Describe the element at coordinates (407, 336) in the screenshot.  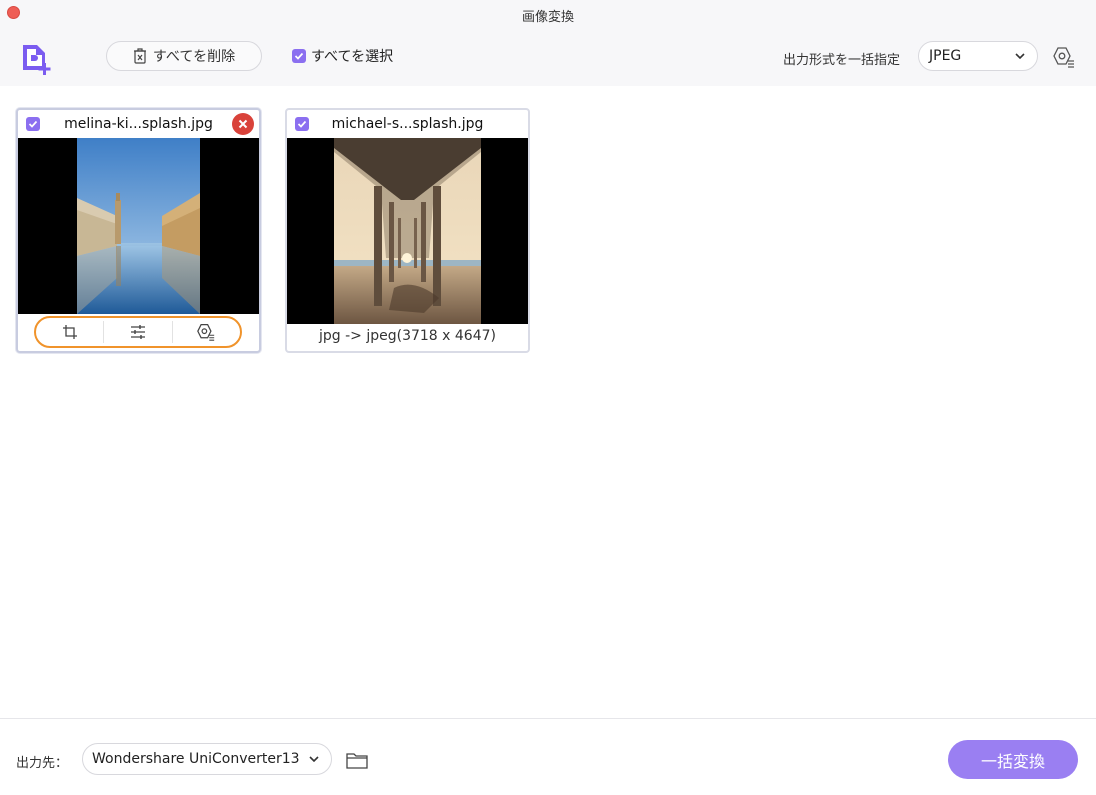
I see `conversion-info: jpg -> jpeg(3718 x 4647)` at that location.